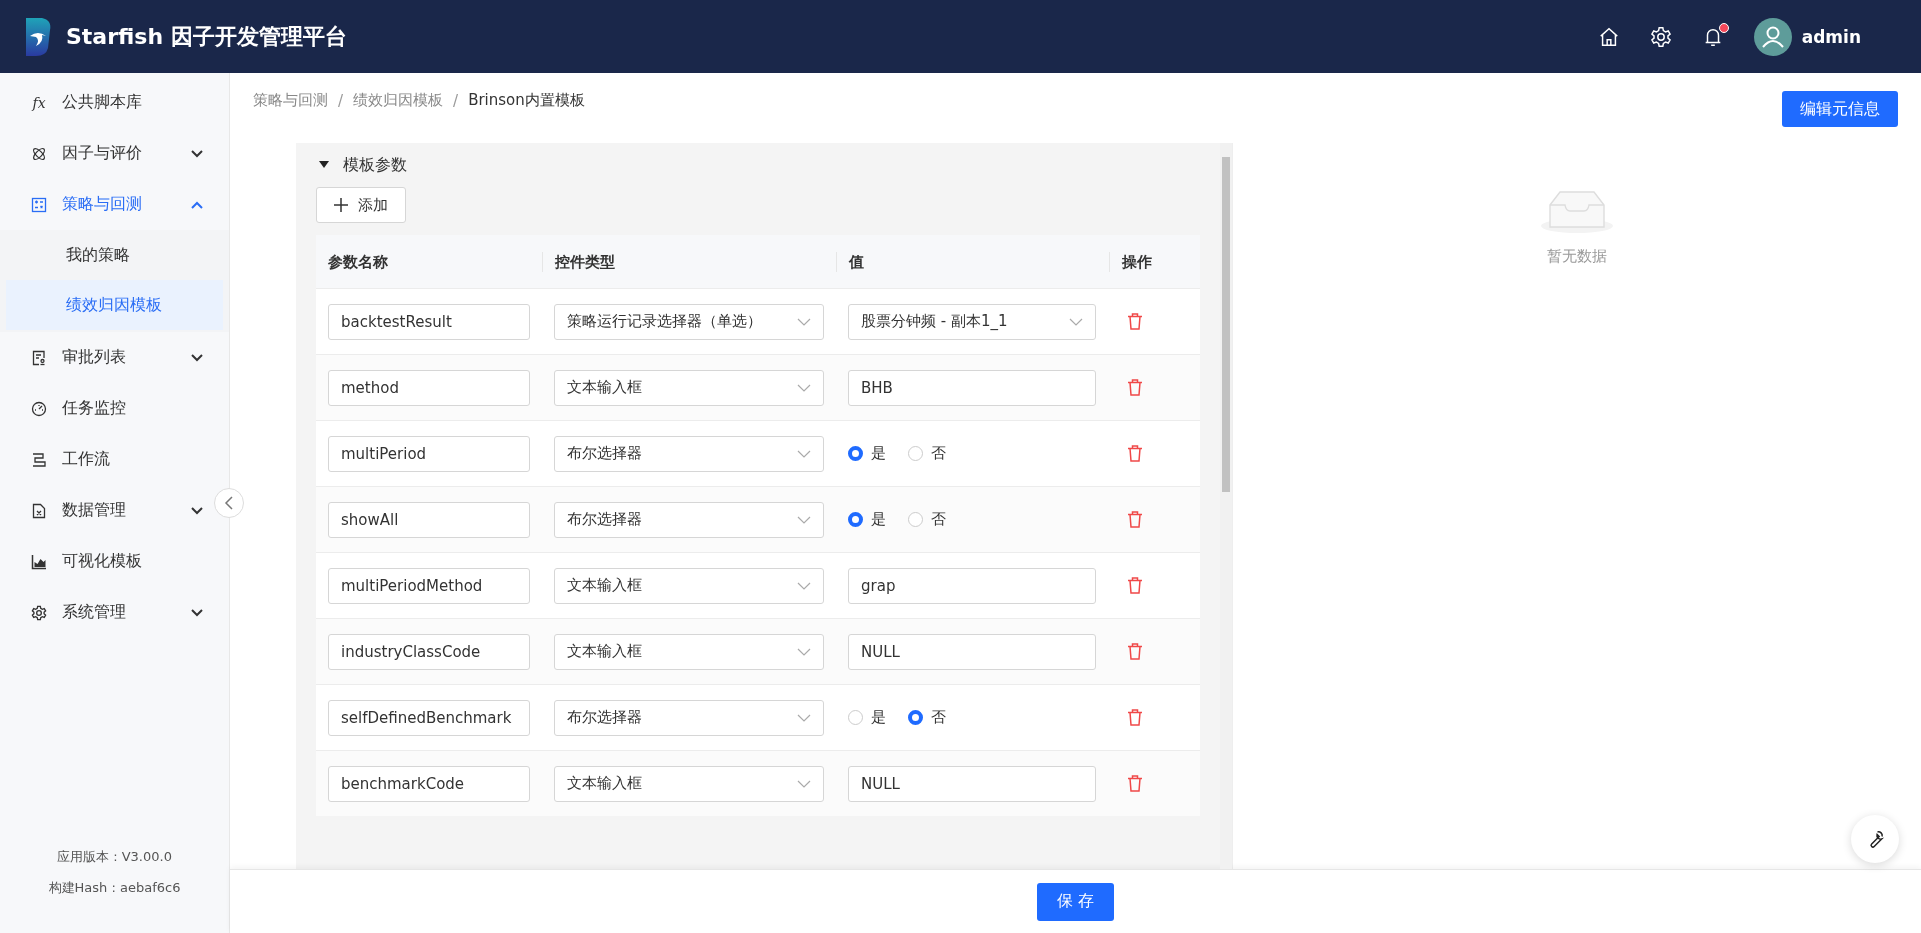 The height and width of the screenshot is (933, 1921). Describe the element at coordinates (972, 387) in the screenshot. I see `value-input-field: BHB` at that location.